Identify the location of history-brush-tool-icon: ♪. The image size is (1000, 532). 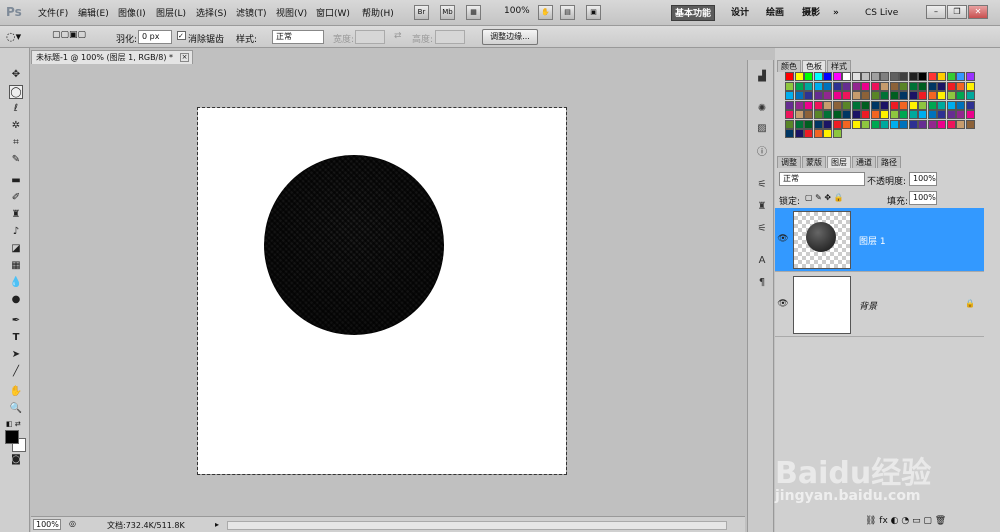
(16, 232).